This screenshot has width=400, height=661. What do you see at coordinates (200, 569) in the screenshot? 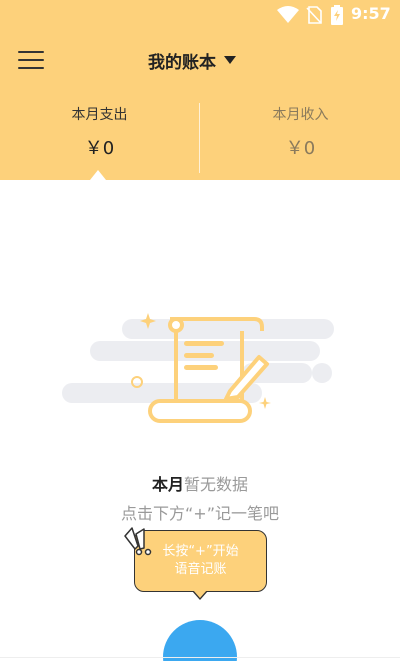
I see `tooltip-line-2: 语音记账` at bounding box center [200, 569].